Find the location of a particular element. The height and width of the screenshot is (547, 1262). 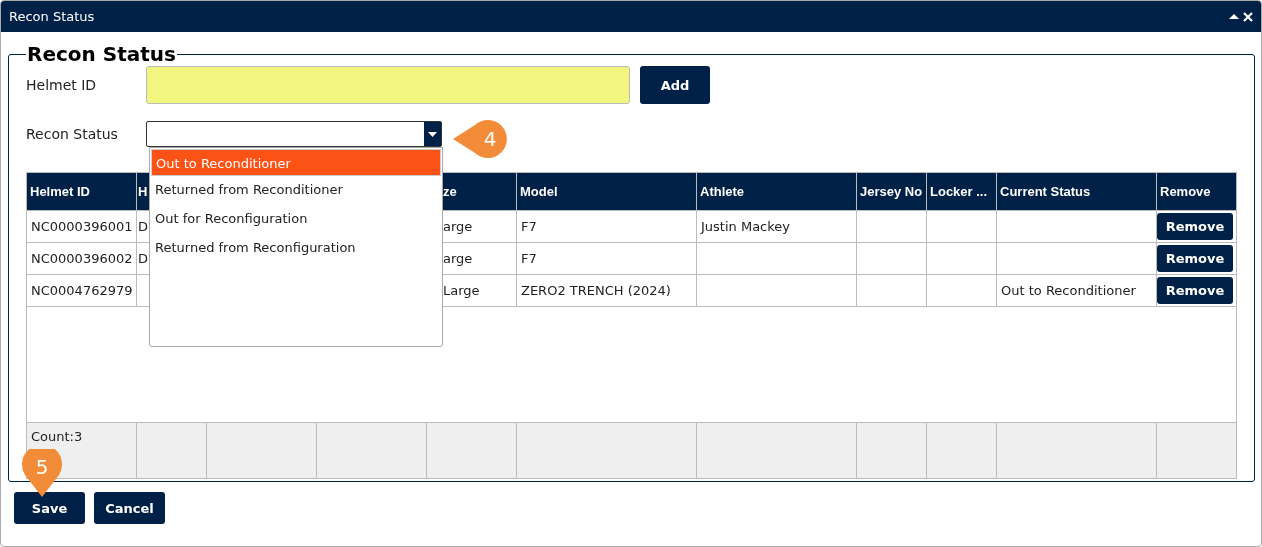

table-cell: Justin Mackey is located at coordinates (745, 226).